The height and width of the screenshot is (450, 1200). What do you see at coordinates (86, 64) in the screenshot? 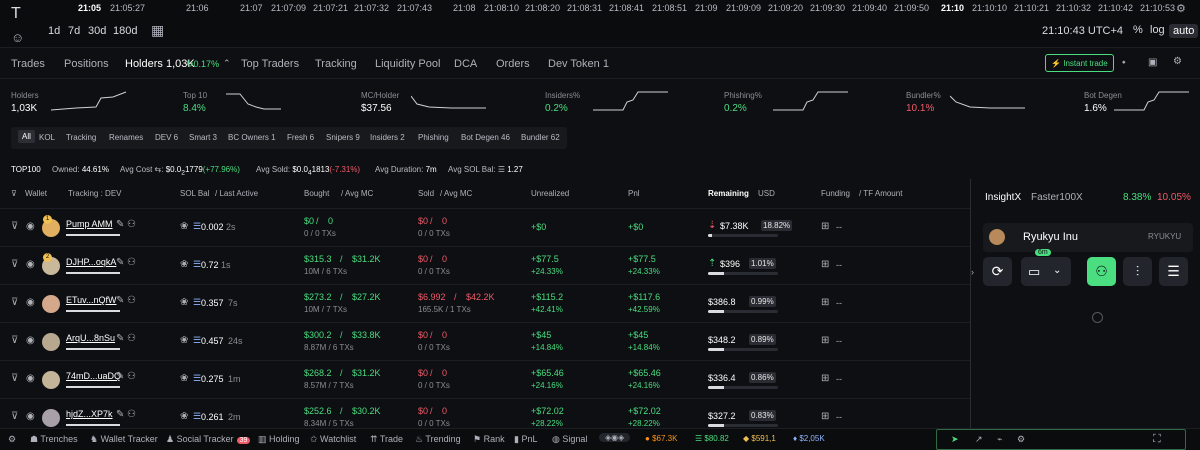
I see `tab-positions: Positions` at bounding box center [86, 64].